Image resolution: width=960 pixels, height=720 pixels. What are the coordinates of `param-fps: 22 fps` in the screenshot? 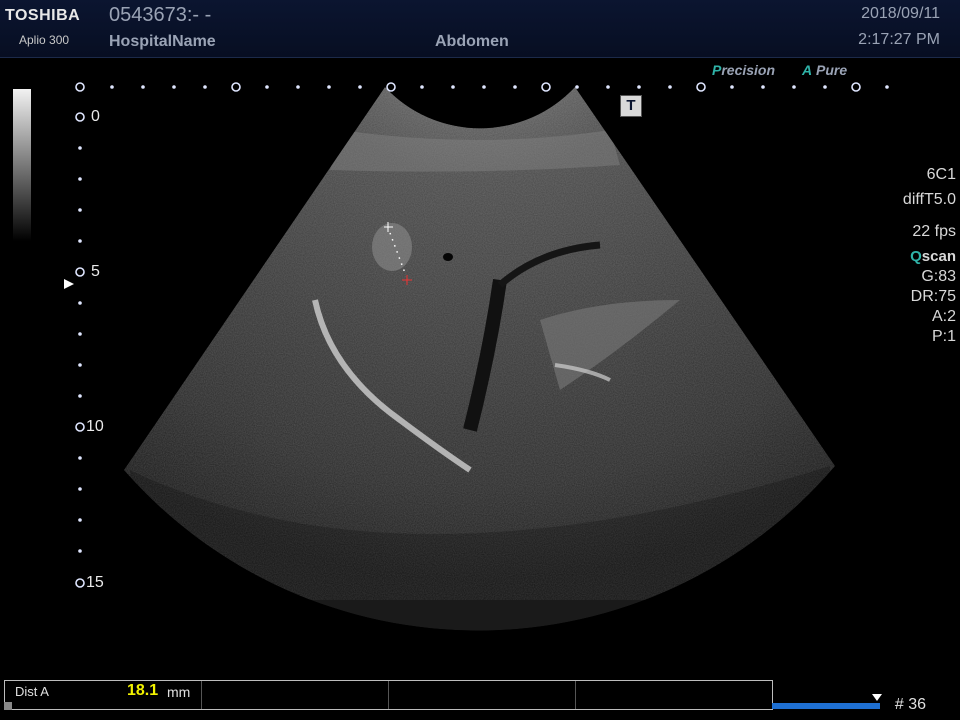 It's located at (934, 231).